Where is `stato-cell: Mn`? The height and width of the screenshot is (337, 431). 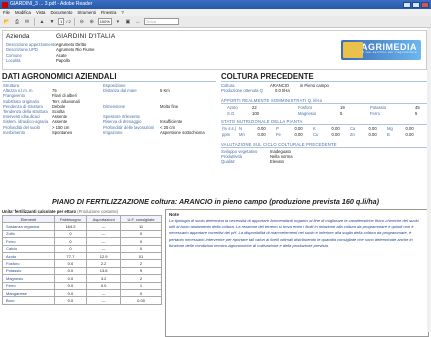
stato-cell: Mn is located at coordinates (242, 134).